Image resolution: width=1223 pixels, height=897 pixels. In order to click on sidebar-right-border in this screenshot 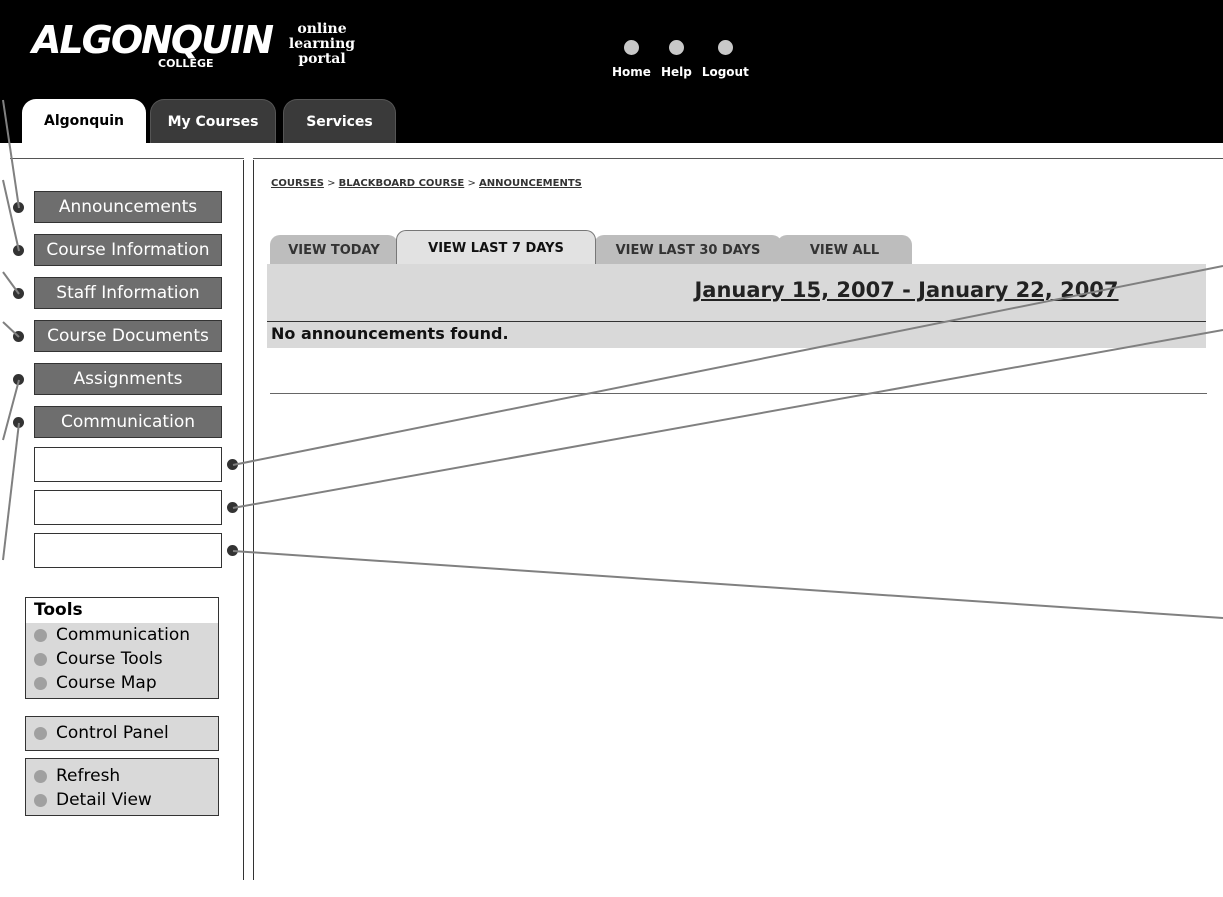, I will do `click(243, 520)`.